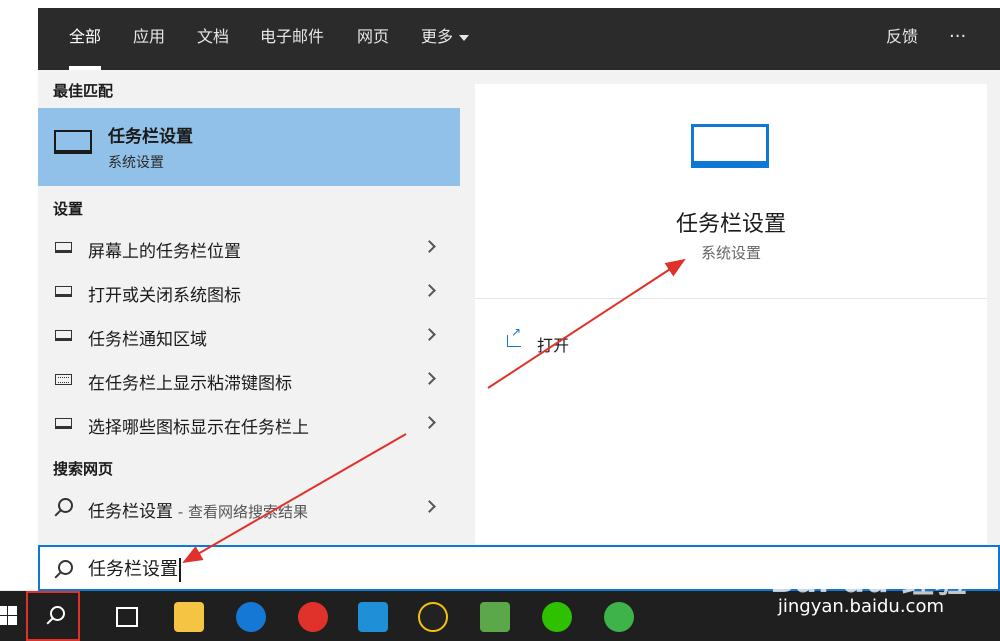  I want to click on teamviewer-icon, so click(251, 617).